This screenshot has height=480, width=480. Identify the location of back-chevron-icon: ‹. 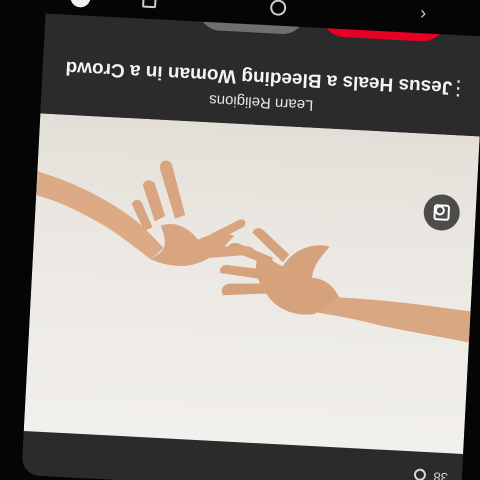
(422, 14).